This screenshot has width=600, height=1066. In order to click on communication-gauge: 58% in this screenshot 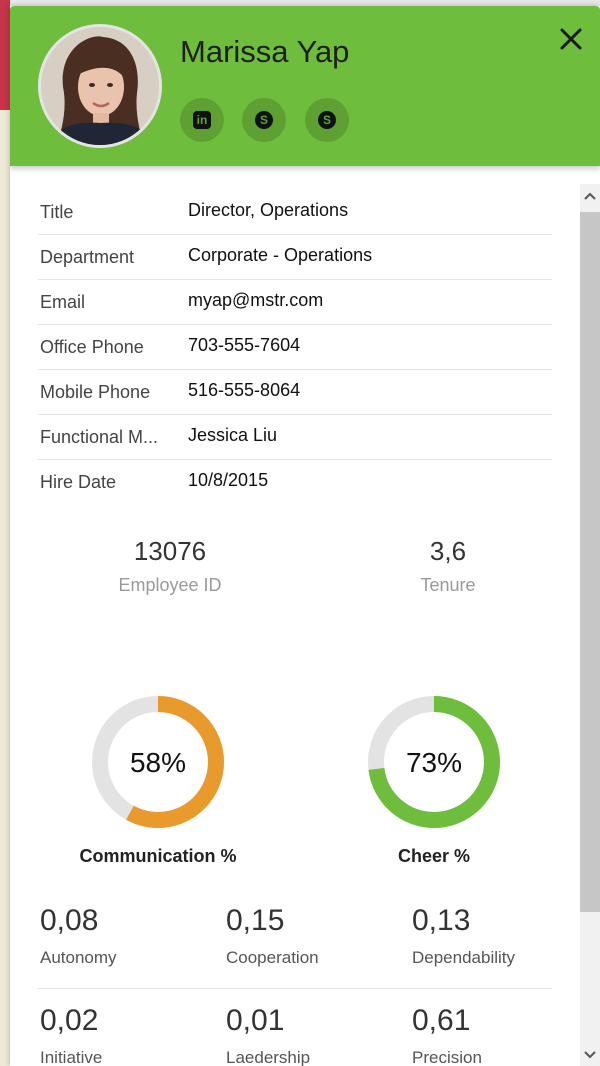, I will do `click(158, 762)`.